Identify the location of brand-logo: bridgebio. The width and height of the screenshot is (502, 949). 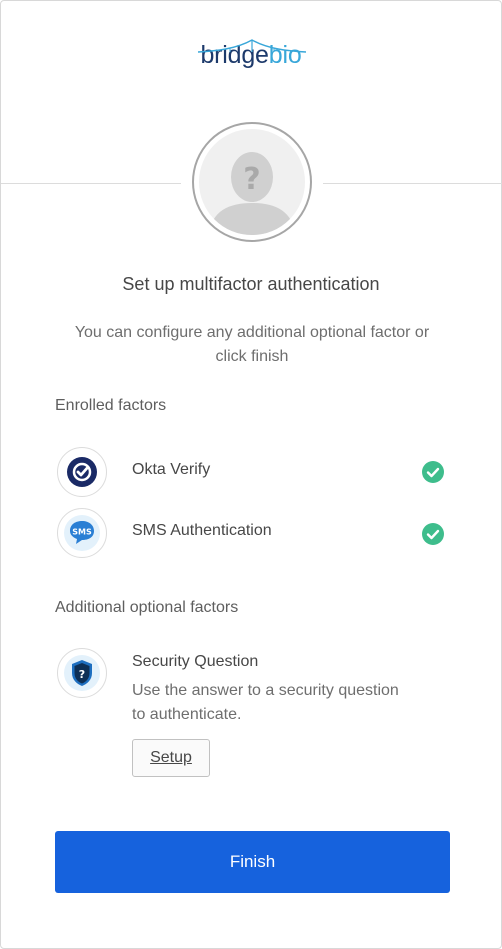
(251, 54).